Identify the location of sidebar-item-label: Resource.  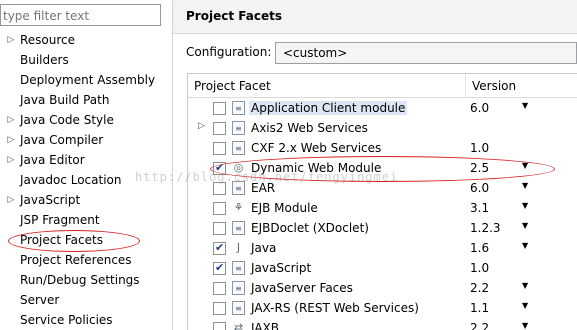
(48, 40).